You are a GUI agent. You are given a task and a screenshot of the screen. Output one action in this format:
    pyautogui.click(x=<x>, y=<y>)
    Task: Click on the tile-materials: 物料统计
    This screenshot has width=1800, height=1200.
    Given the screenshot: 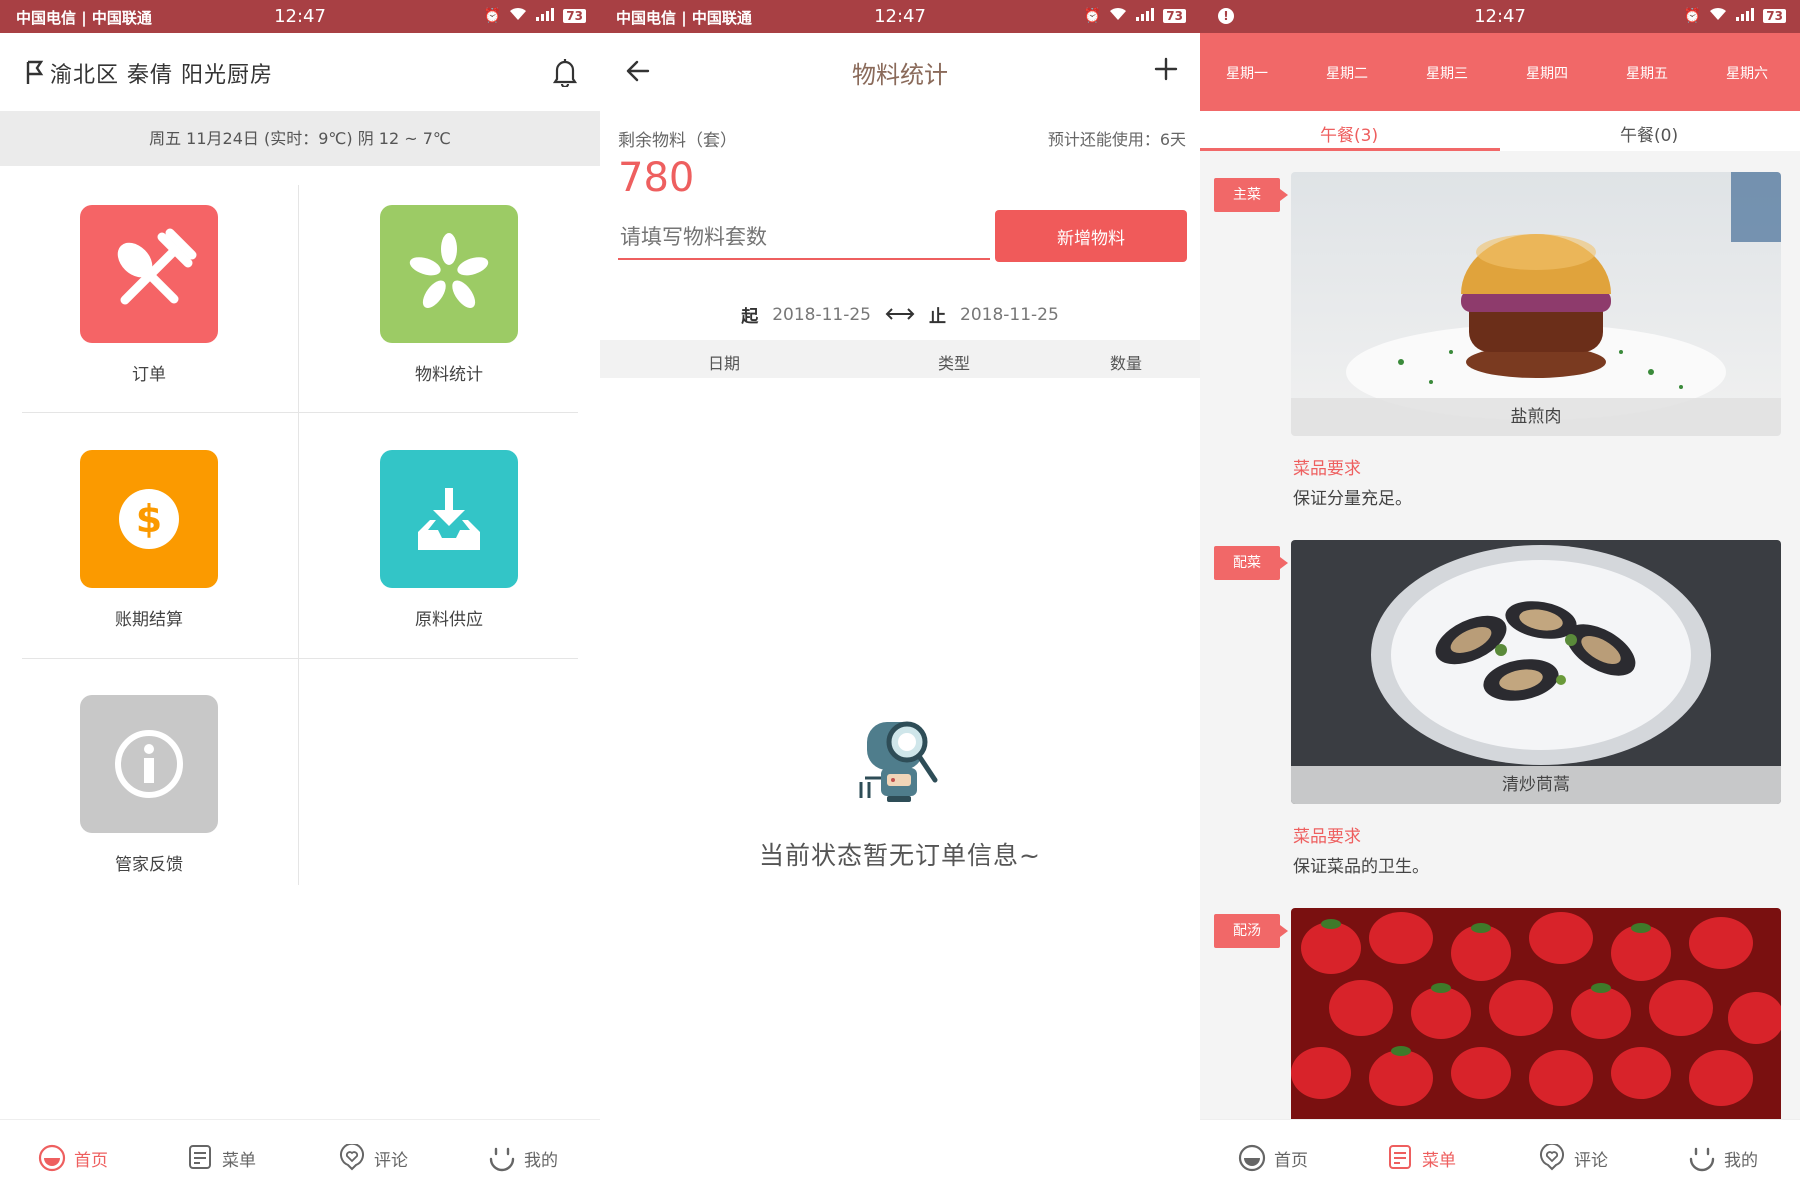 What is the action you would take?
    pyautogui.click(x=461, y=307)
    